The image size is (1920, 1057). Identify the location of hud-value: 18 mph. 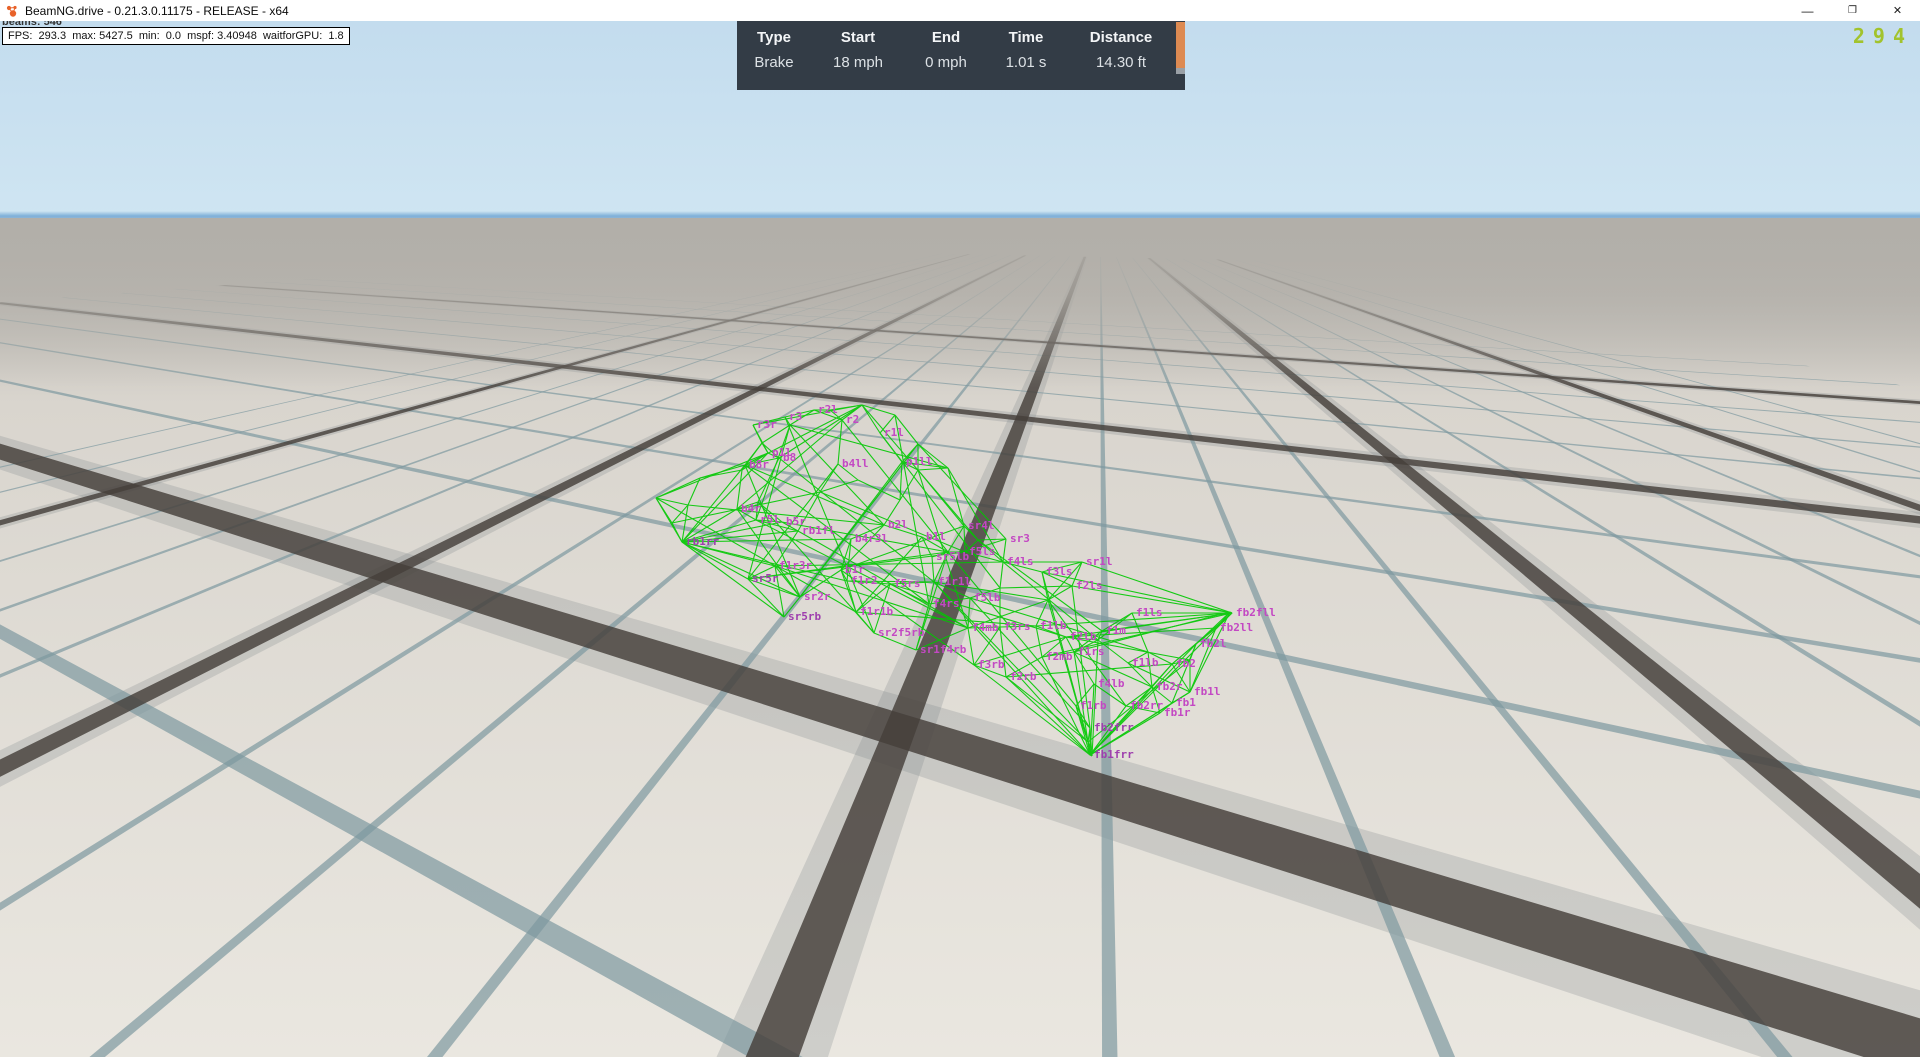
(858, 62).